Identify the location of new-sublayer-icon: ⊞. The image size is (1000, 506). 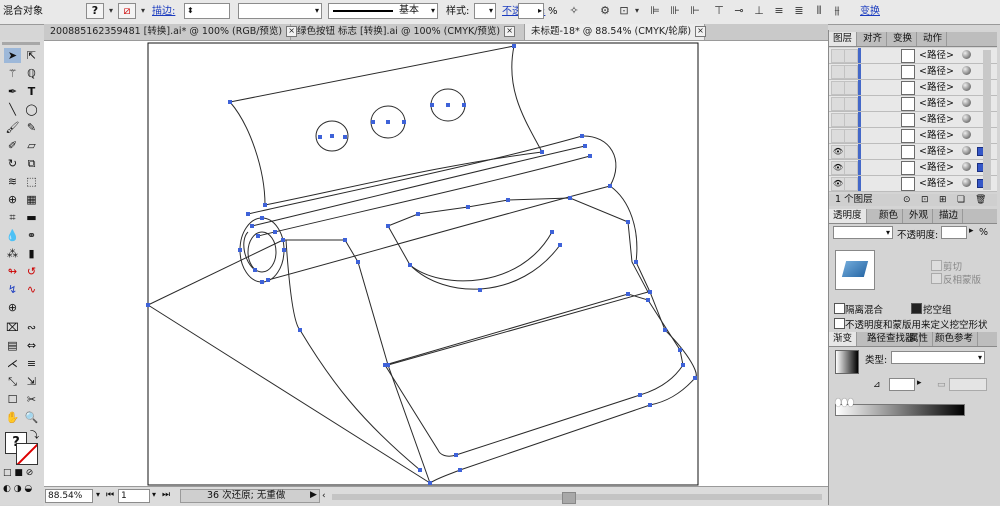
(943, 200).